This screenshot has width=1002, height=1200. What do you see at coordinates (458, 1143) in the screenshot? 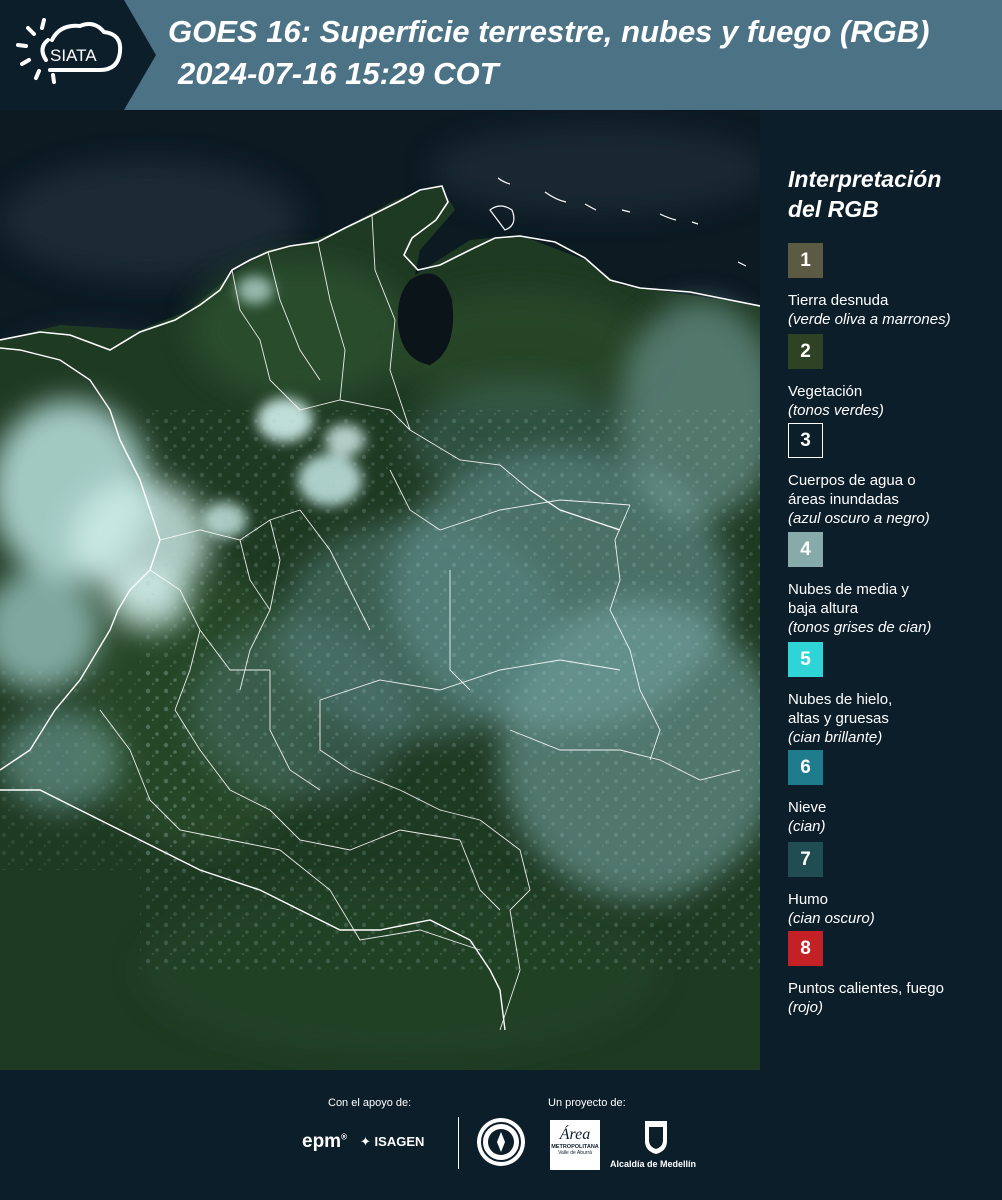
I see `footer-divider` at bounding box center [458, 1143].